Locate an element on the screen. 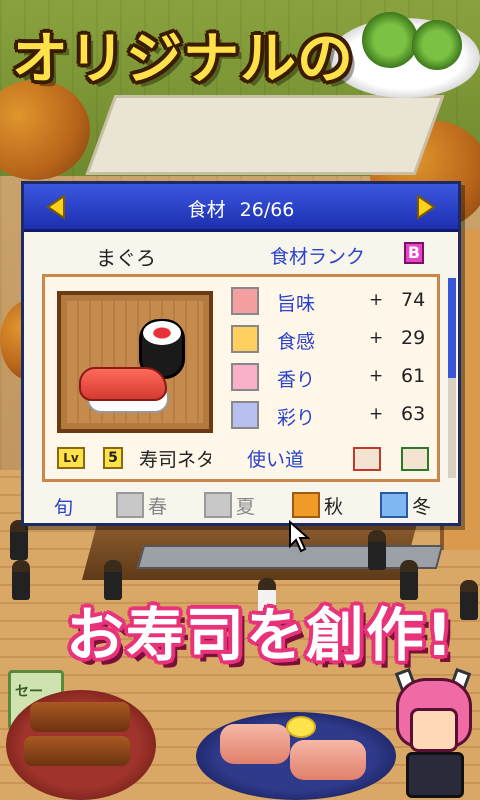 The image size is (480, 800). usage-label: 使い道 is located at coordinates (276, 460).